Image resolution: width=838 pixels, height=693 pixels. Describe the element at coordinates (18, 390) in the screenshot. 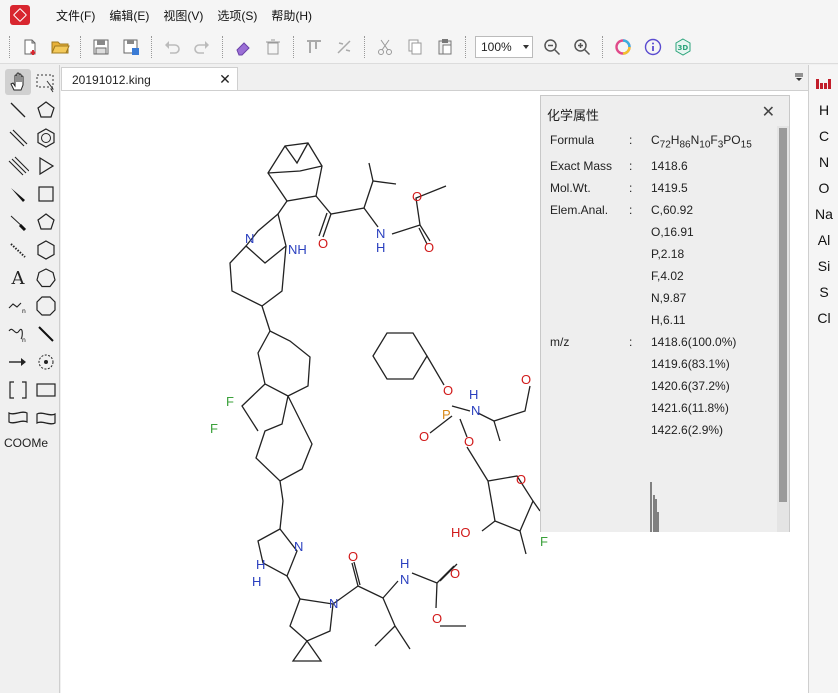

I see `bracket-icon` at that location.